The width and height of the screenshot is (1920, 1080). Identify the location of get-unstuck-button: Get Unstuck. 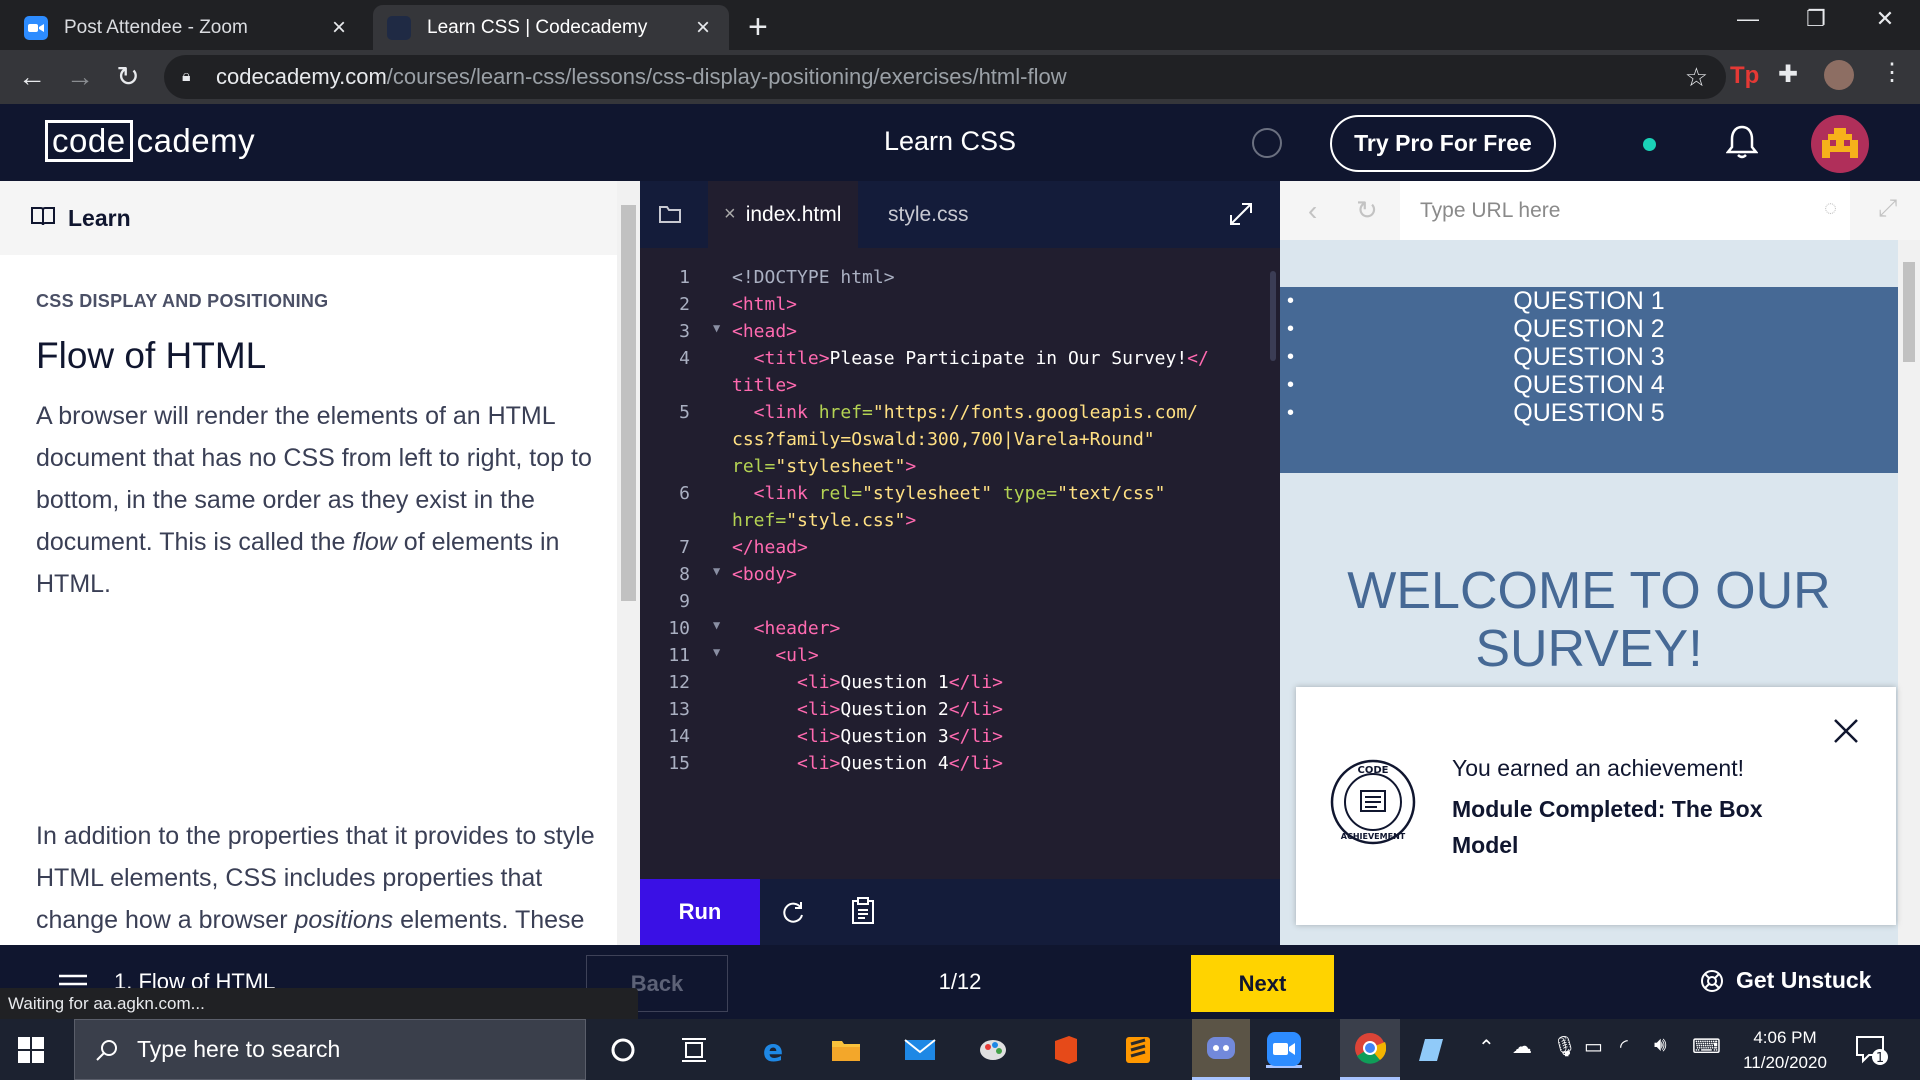
(1785, 980).